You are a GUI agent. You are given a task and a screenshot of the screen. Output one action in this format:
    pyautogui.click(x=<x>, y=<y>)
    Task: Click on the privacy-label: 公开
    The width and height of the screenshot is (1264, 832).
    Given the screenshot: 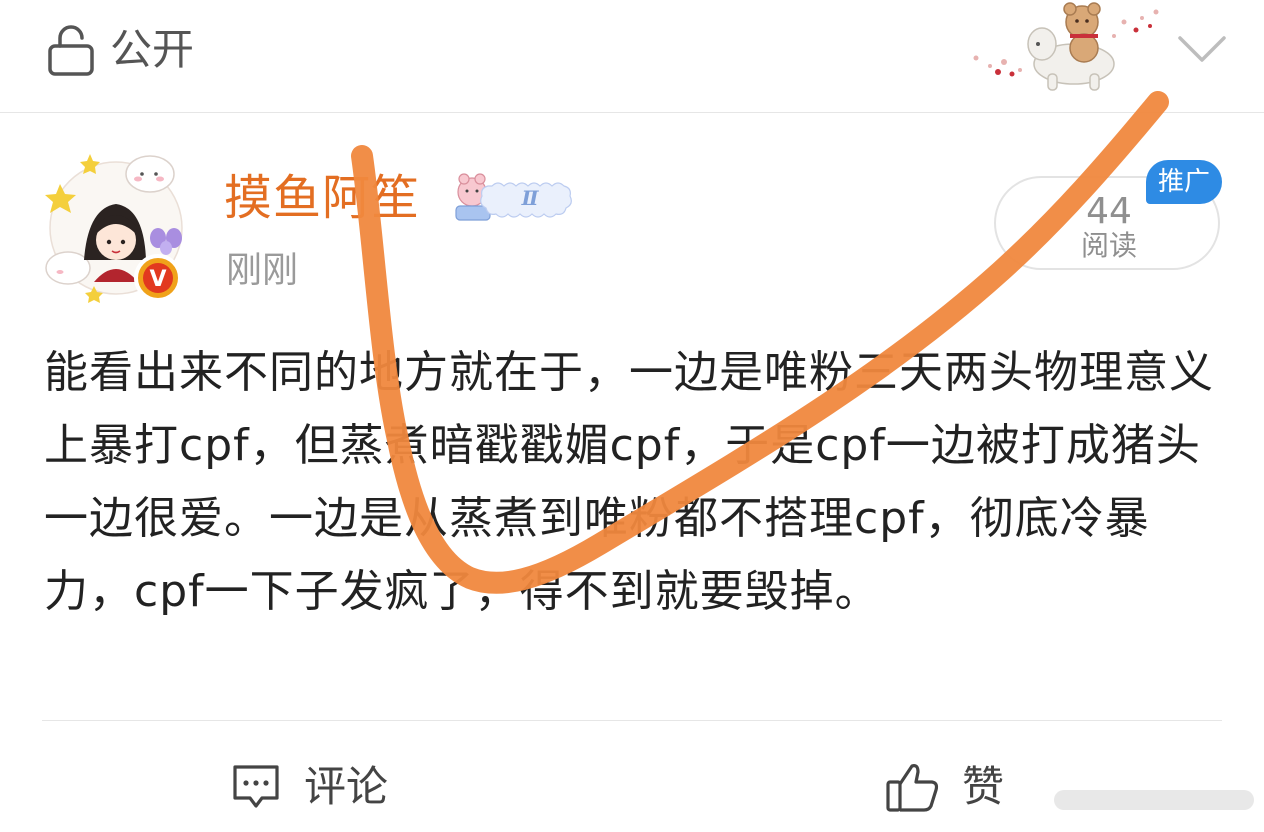 What is the action you would take?
    pyautogui.click(x=152, y=50)
    